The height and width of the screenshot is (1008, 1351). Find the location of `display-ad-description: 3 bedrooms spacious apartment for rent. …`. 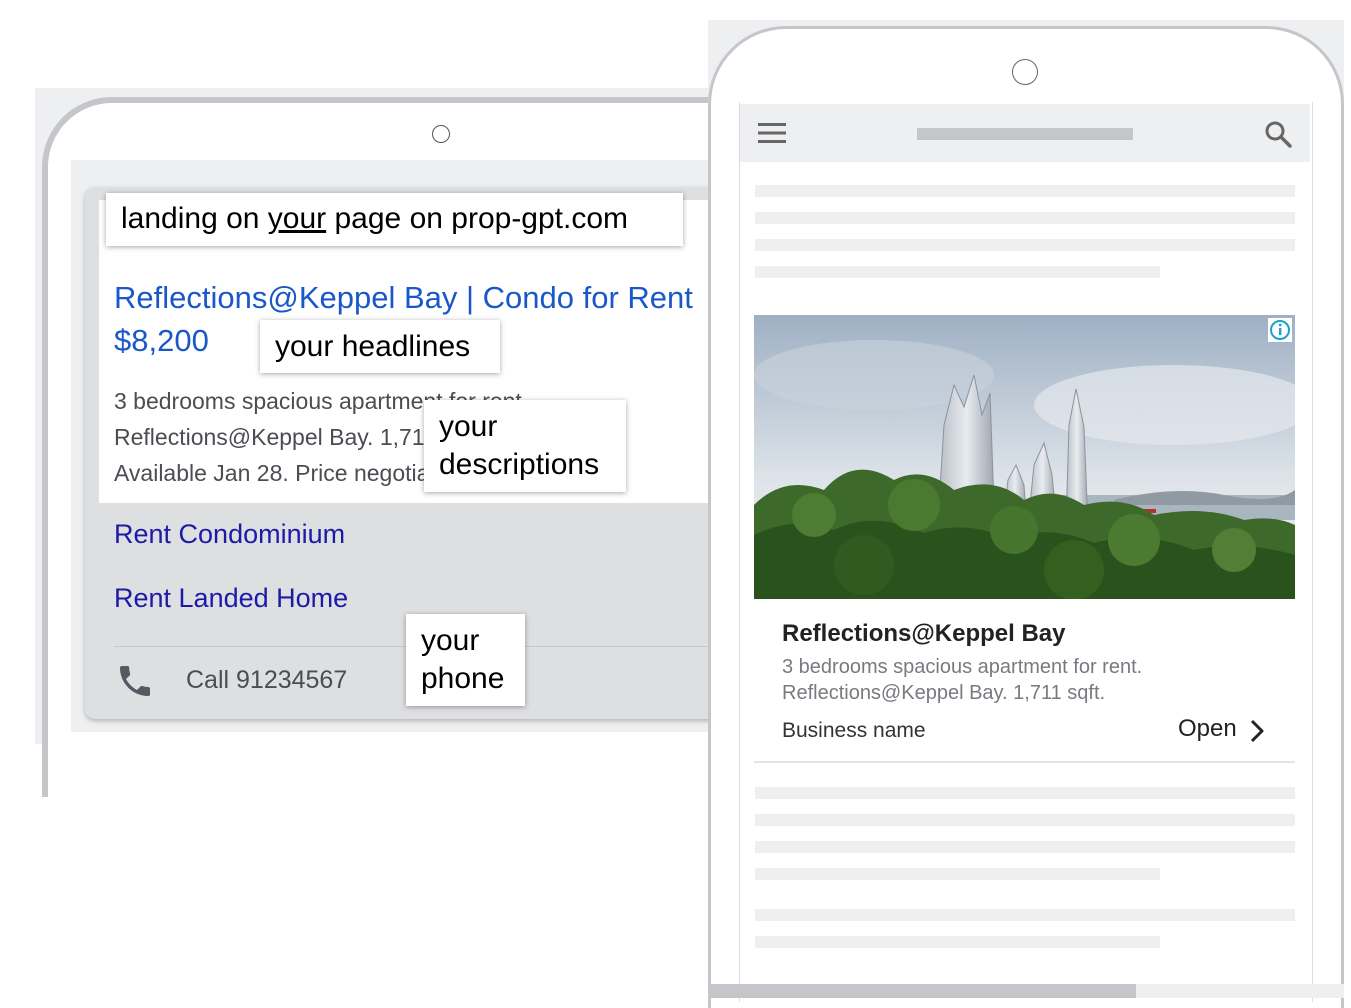

display-ad-description: 3 bedrooms spacious apartment for rent. … is located at coordinates (1032, 680).